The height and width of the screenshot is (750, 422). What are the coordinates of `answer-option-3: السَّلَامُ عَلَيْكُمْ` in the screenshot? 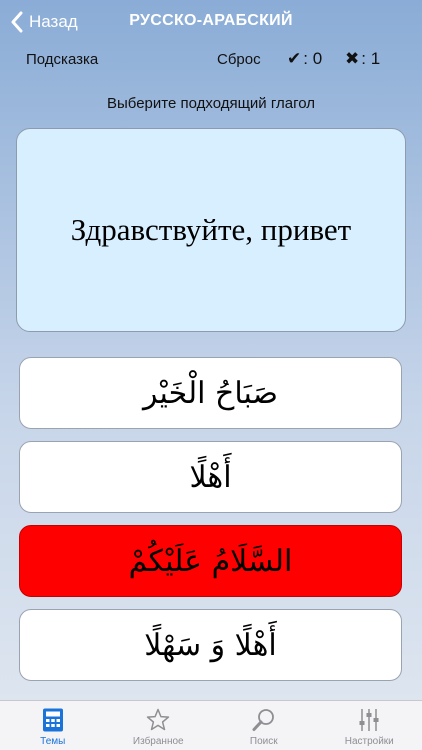 It's located at (210, 561).